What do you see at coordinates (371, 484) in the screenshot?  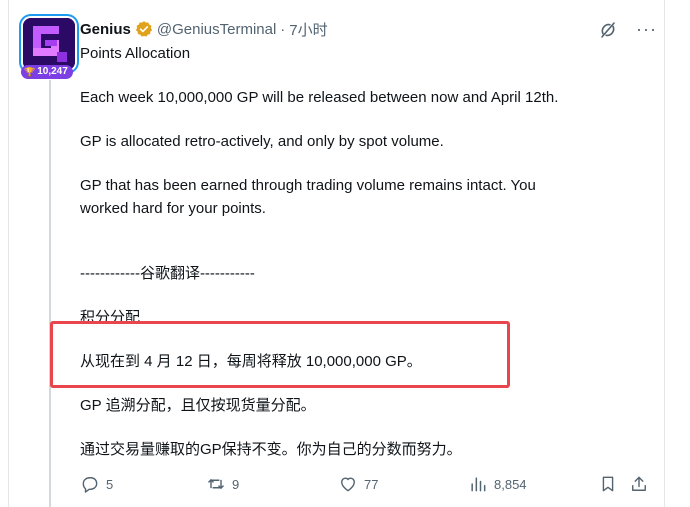 I see `like-count: 77` at bounding box center [371, 484].